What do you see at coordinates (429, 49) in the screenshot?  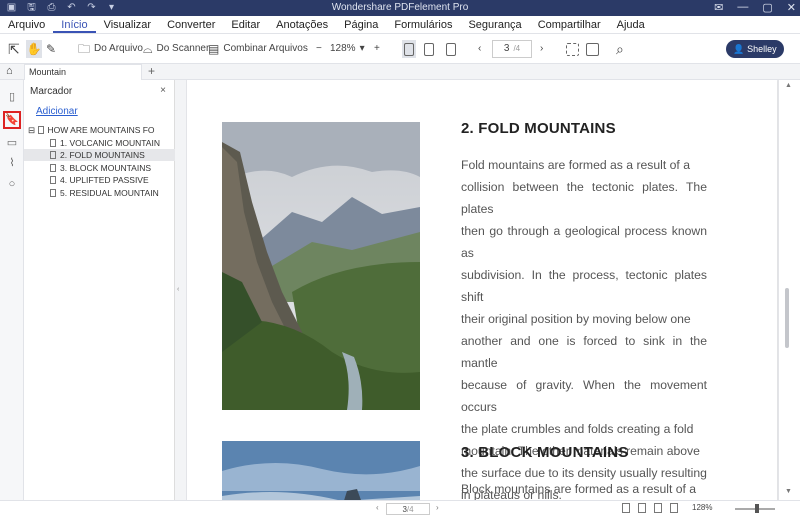 I see `fit-page-icon` at bounding box center [429, 49].